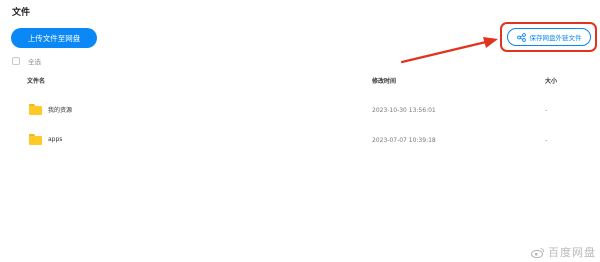  I want to click on upload-to-netdisk-button: 上传文件至网盘, so click(54, 38).